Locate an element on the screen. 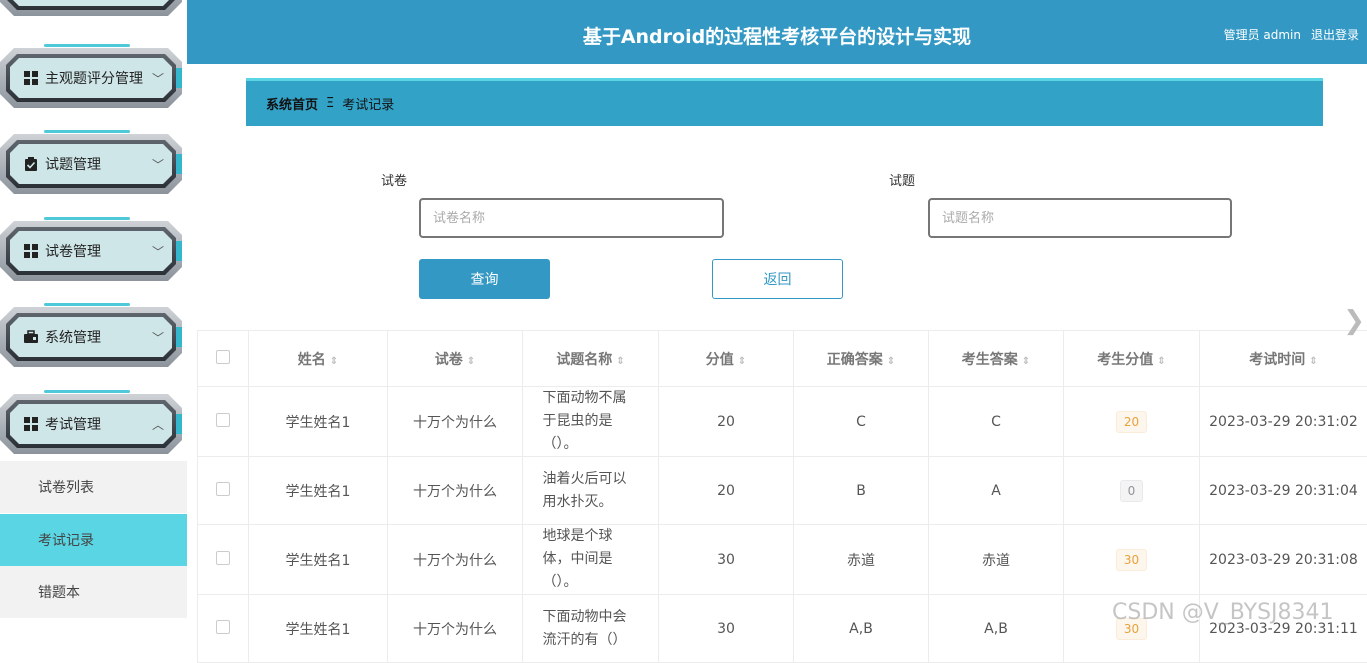  sidebar-item-subjective-grading: 主观题评分管理 ﹀ is located at coordinates (91, 78).